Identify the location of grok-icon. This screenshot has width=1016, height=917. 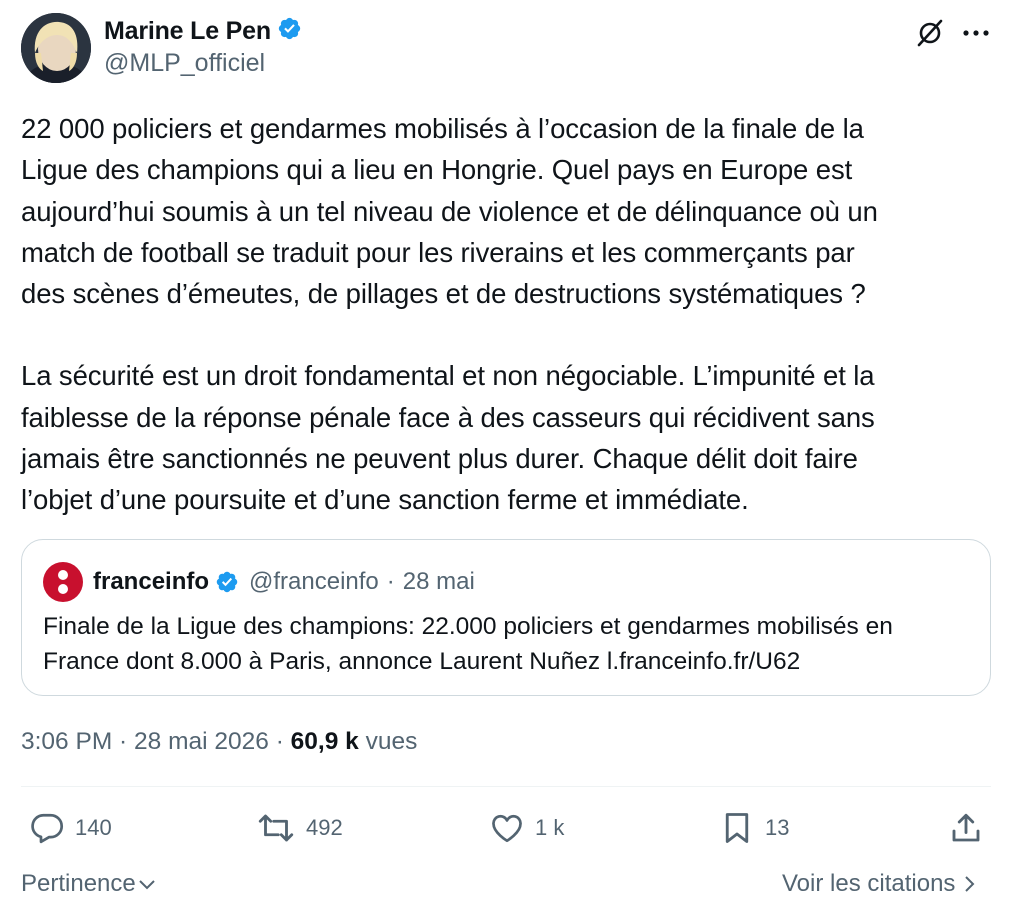
(930, 33).